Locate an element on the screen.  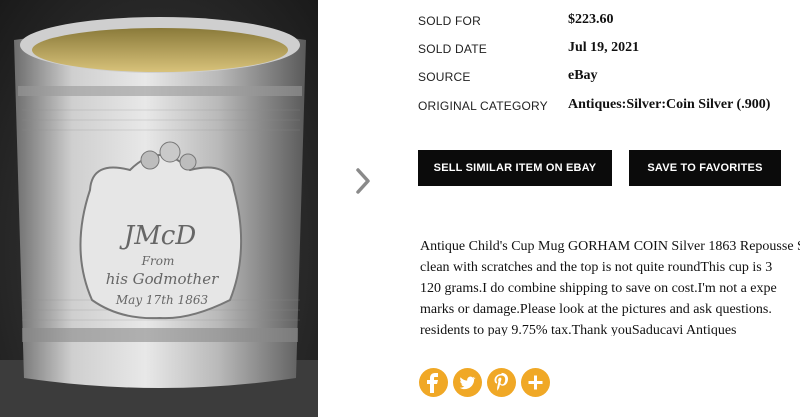
sold-for-value: $223.60 is located at coordinates (591, 19).